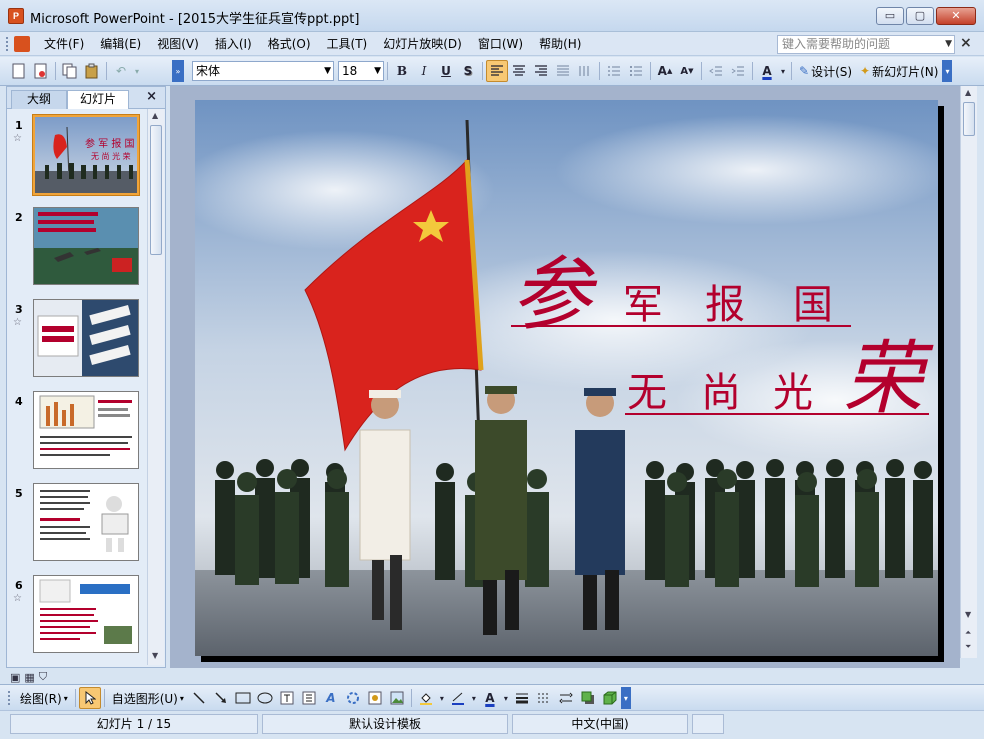 The width and height of the screenshot is (984, 739). I want to click on new-slide-button: ✦ 新幻灯片(N), so click(899, 71).